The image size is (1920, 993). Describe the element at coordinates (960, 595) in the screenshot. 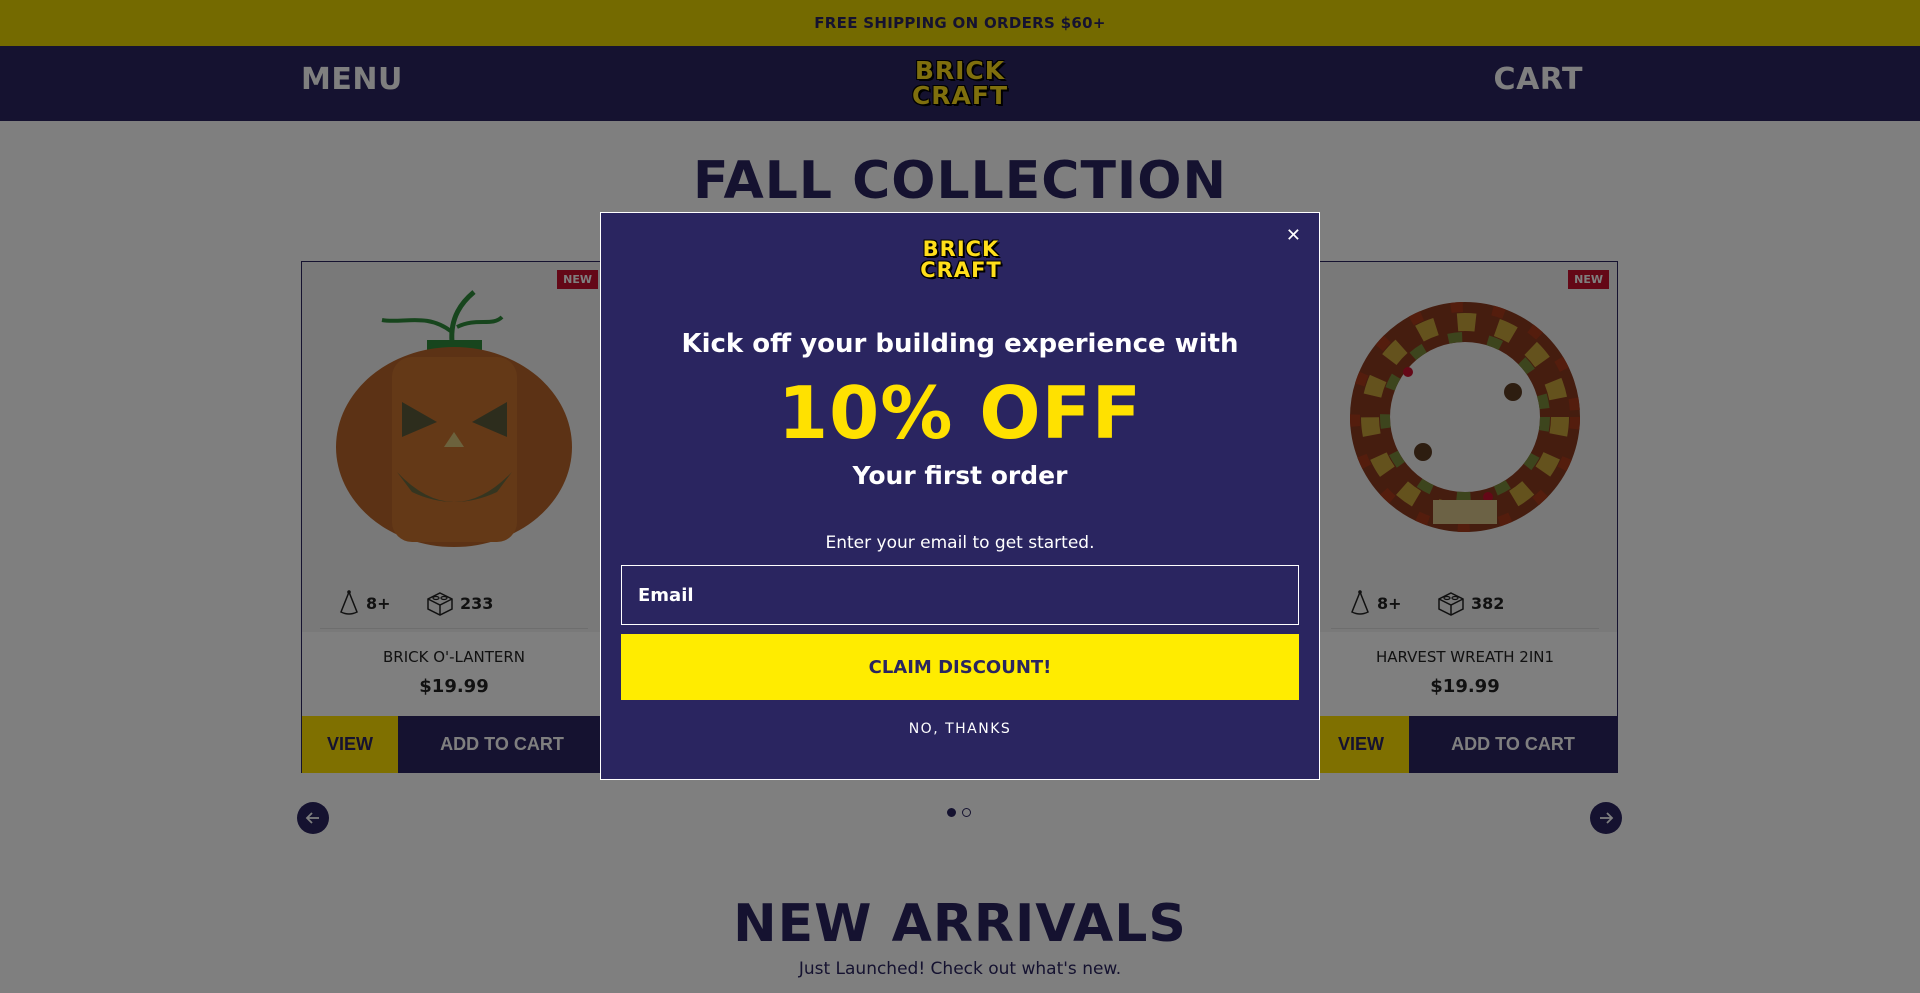

I see `email-input` at that location.